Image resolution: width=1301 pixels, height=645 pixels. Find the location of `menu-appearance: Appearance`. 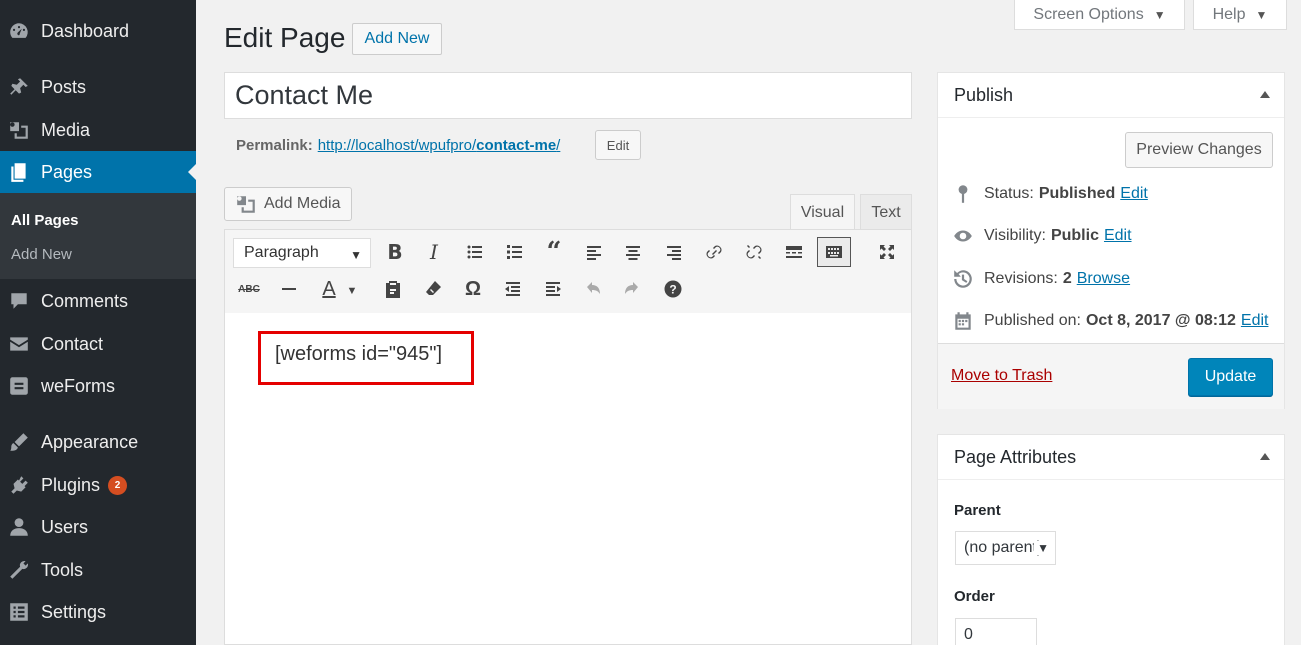

menu-appearance: Appearance is located at coordinates (98, 442).